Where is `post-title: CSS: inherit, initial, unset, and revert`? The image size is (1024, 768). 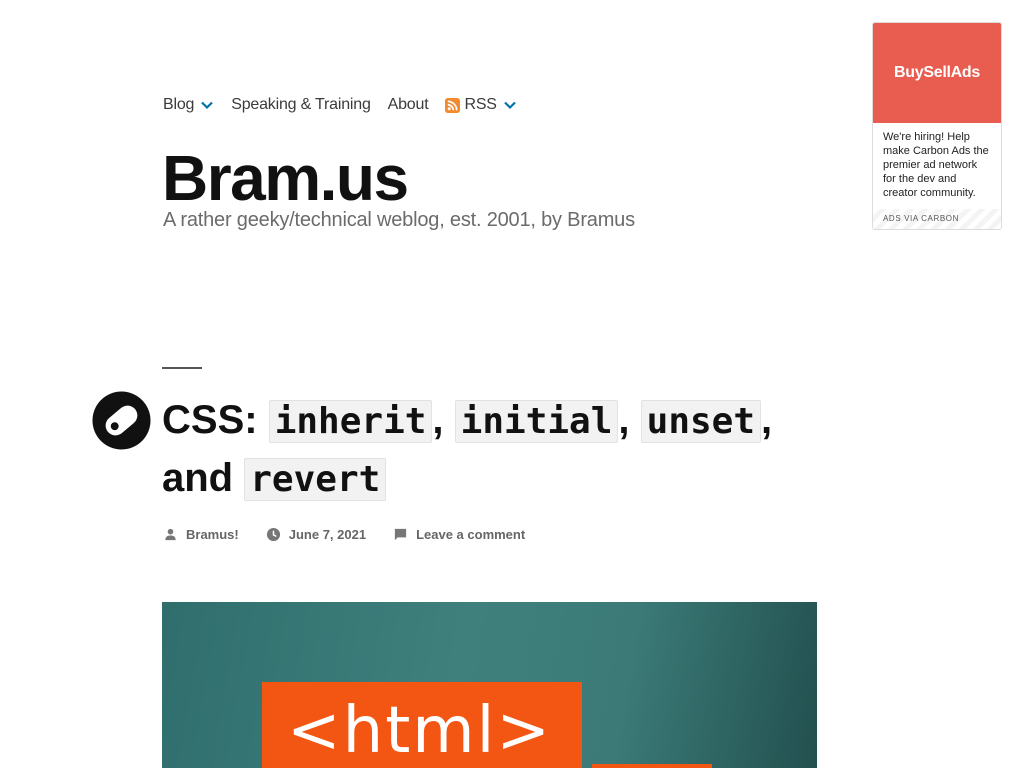 post-title: CSS: inherit, initial, unset, and revert is located at coordinates (497, 450).